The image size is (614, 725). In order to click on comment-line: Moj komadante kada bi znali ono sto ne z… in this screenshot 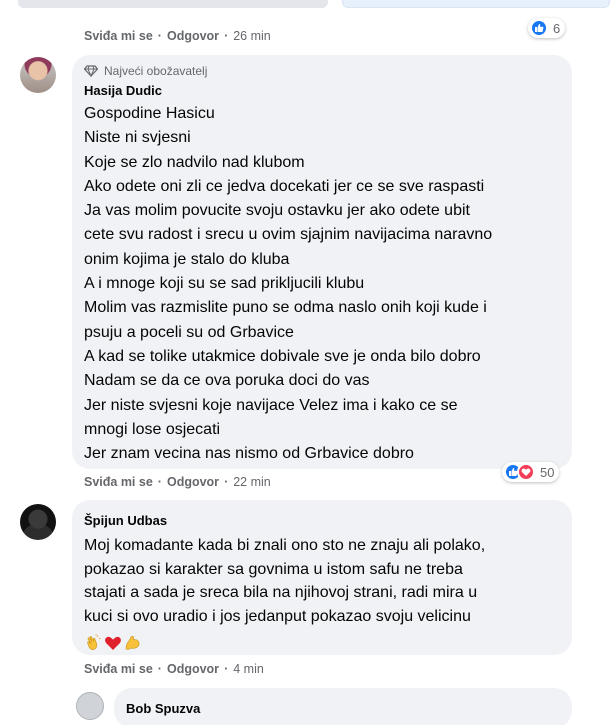, I will do `click(285, 545)`.